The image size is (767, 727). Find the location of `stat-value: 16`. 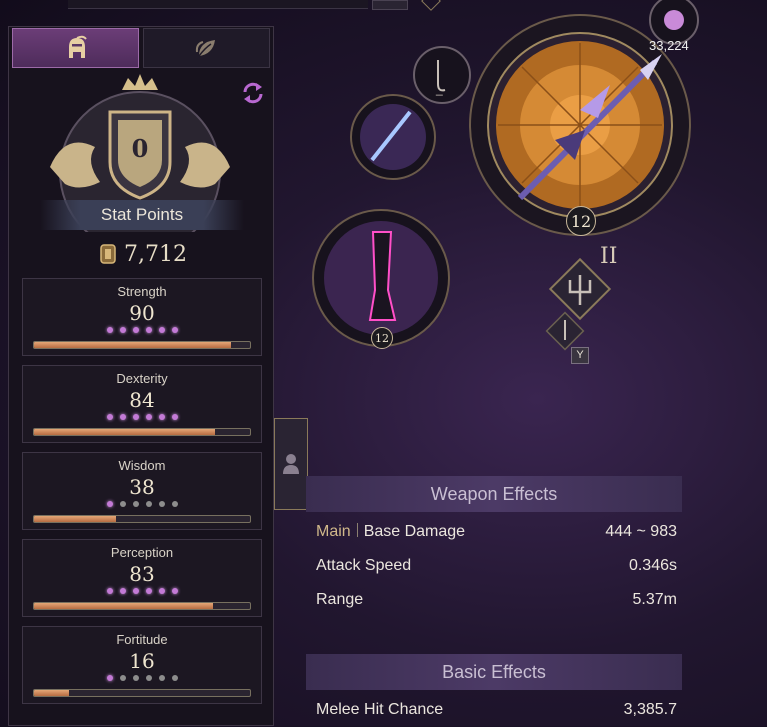

stat-value: 16 is located at coordinates (142, 661).